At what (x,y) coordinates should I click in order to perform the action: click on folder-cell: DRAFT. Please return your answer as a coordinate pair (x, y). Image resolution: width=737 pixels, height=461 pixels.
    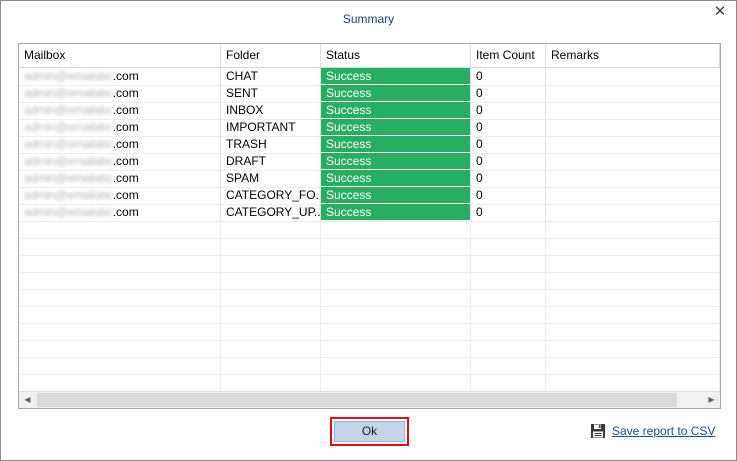
    Looking at the image, I should click on (271, 161).